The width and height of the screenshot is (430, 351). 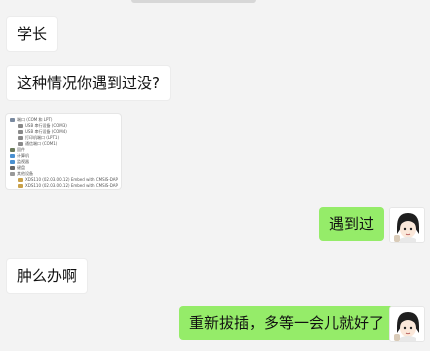 I want to click on tree-row: 打印机端口 (LPT1), so click(x=38, y=137).